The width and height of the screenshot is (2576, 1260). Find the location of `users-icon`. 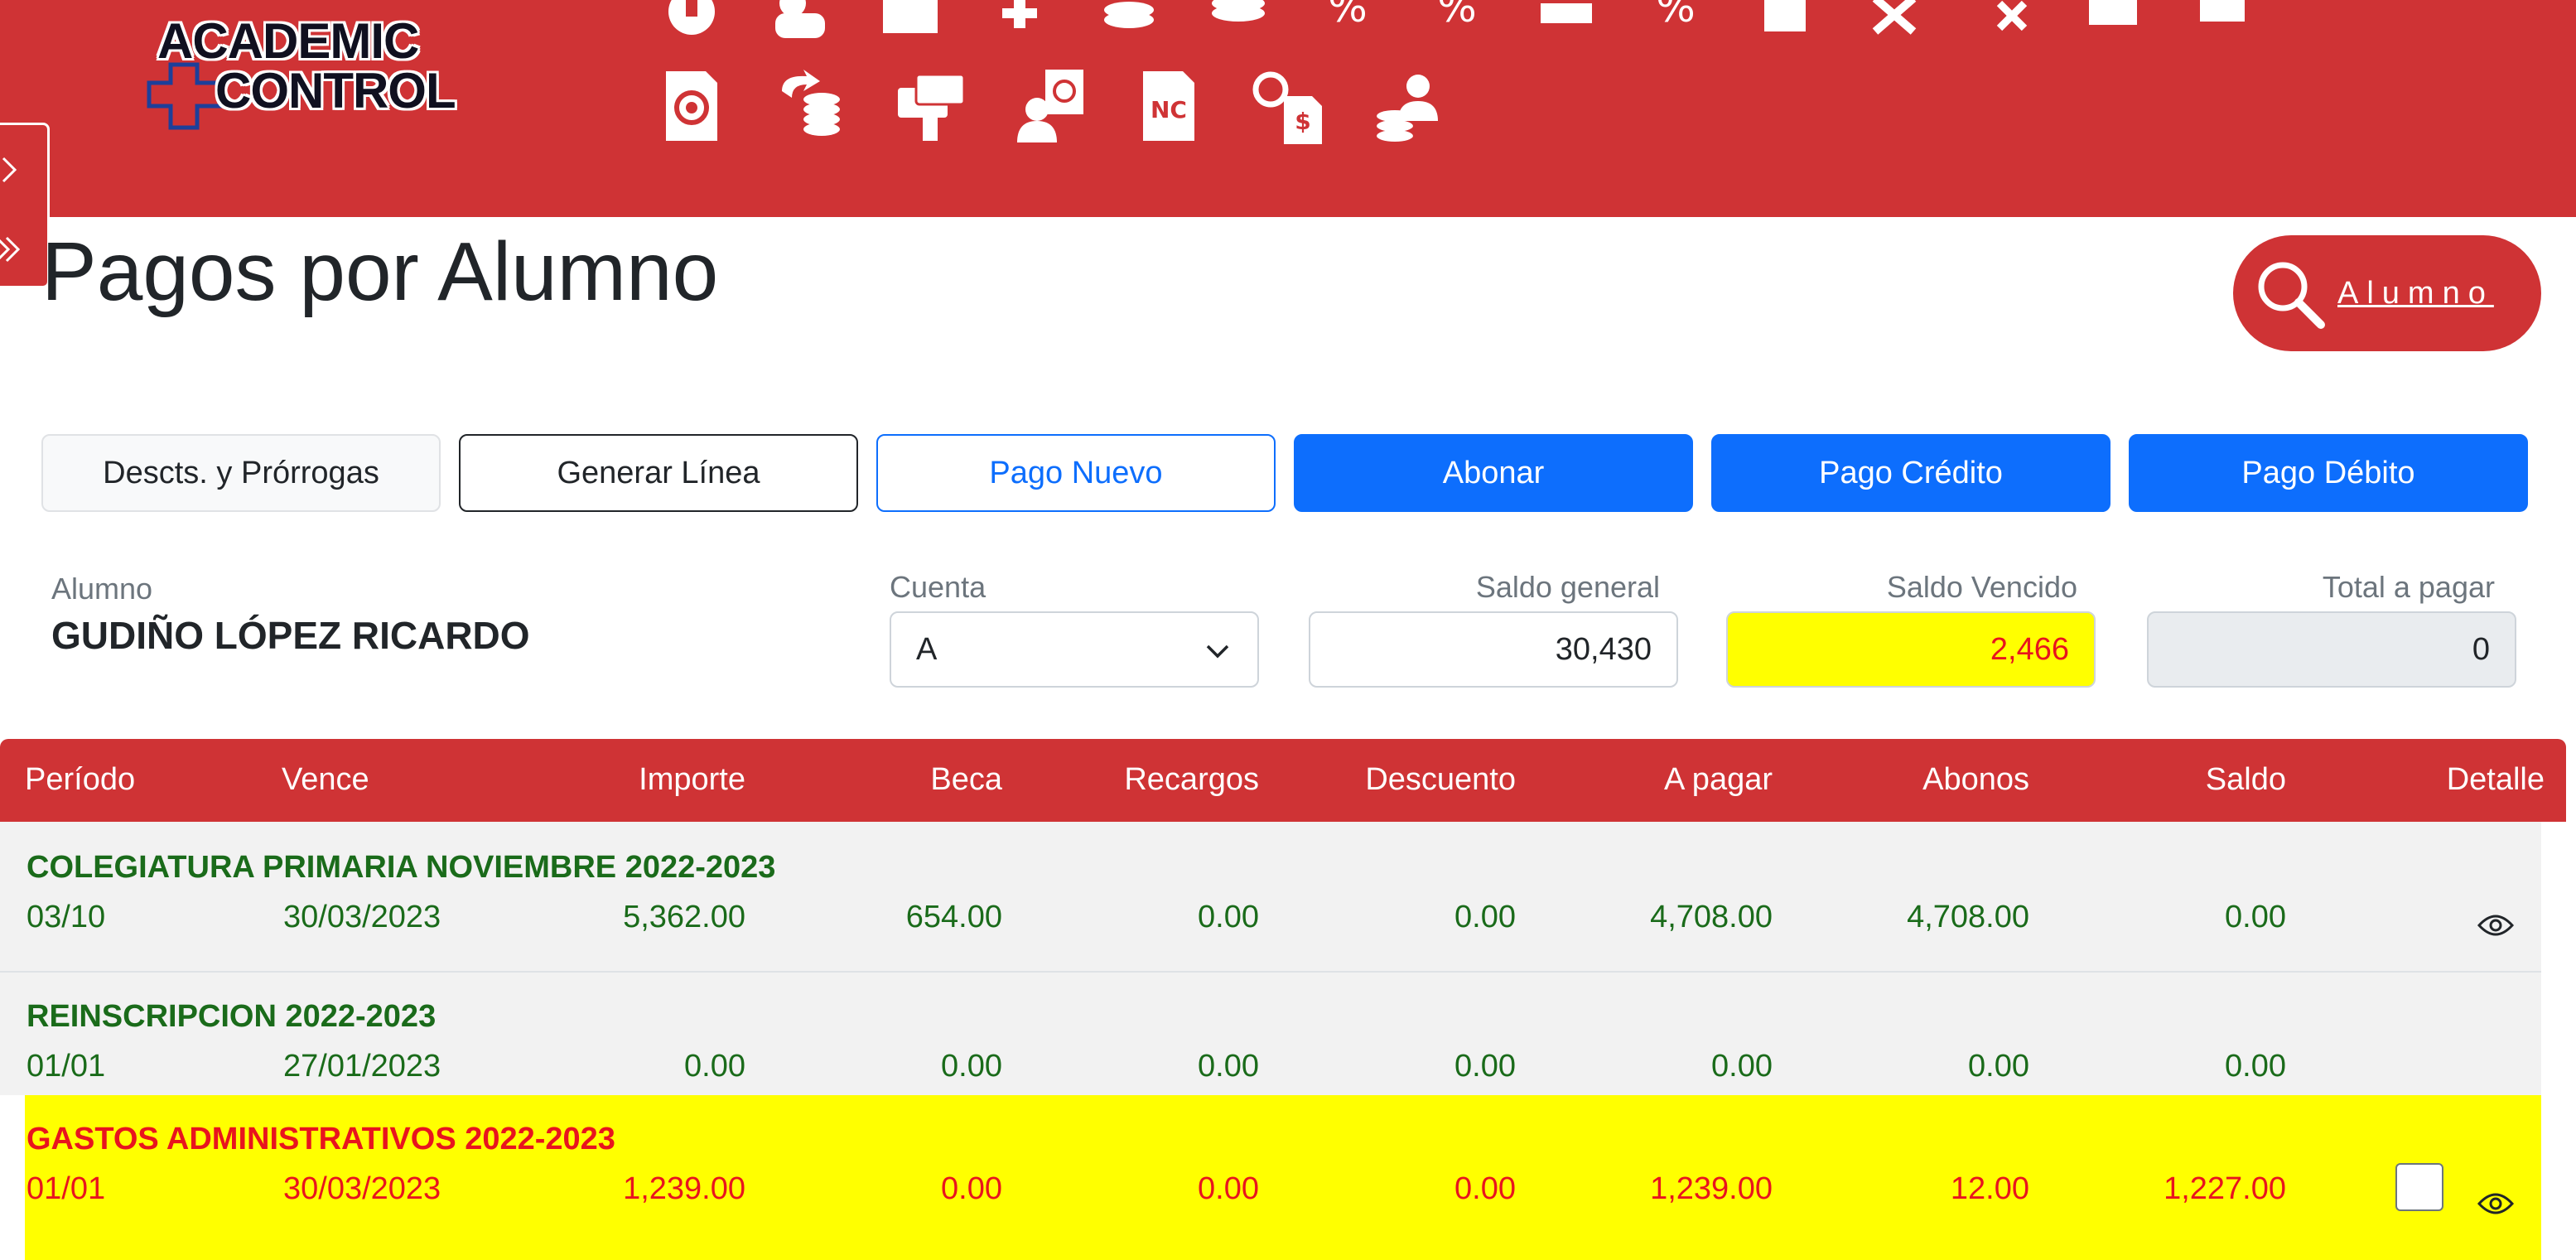

users-icon is located at coordinates (801, 25).